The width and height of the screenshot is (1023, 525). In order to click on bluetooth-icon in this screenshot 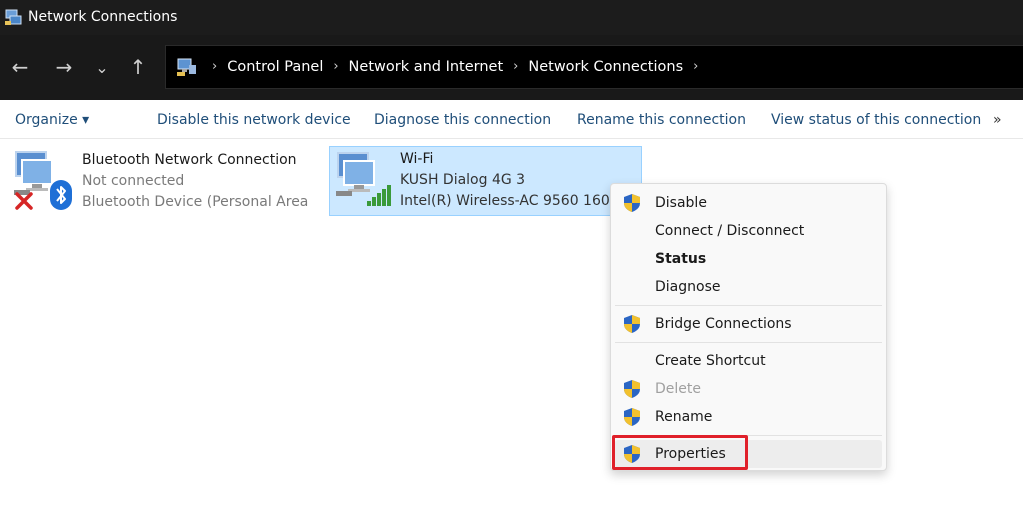, I will do `click(61, 195)`.